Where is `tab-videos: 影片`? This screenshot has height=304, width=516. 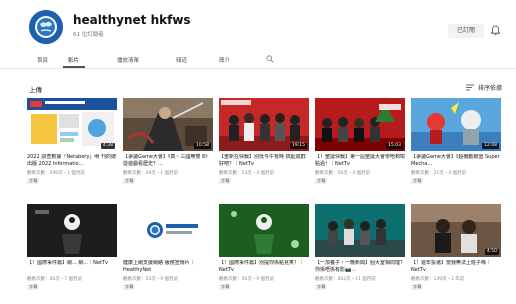 tab-videos: 影片 is located at coordinates (73, 60).